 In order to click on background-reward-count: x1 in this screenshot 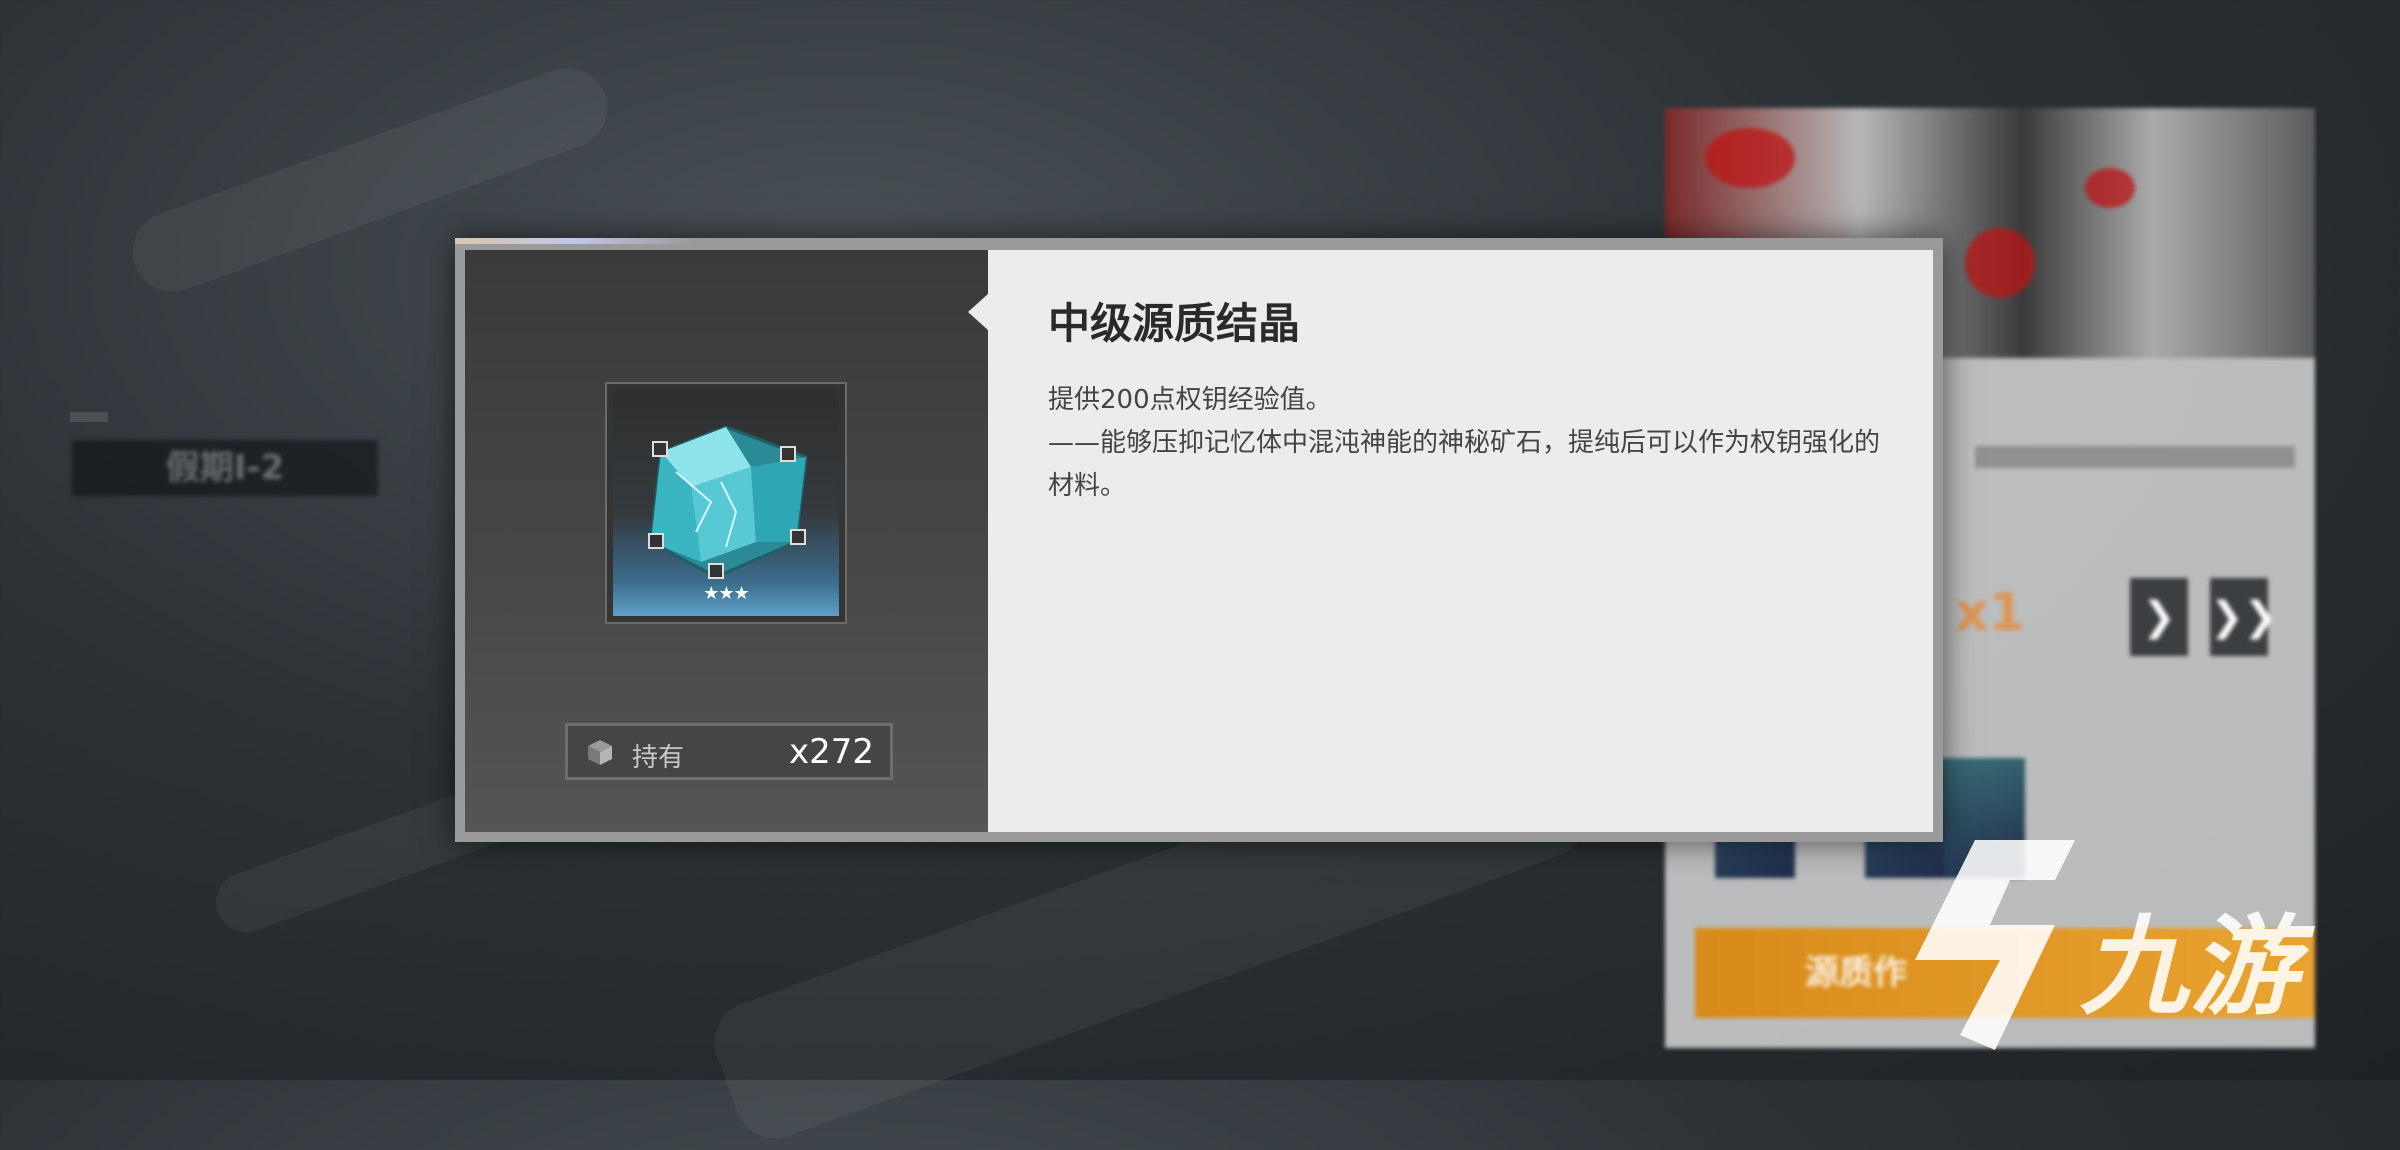, I will do `click(1990, 613)`.